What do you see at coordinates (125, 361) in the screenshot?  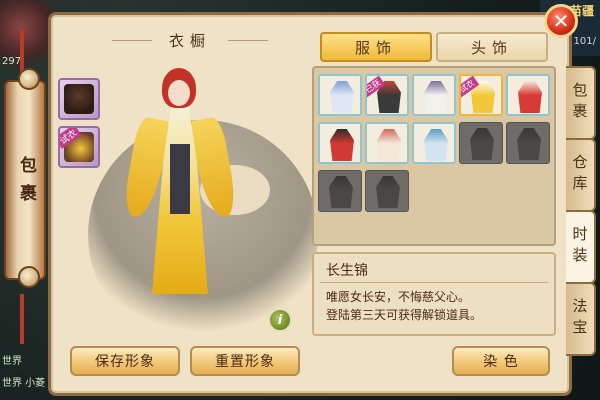 I see `save-look-button: 保存形象` at bounding box center [125, 361].